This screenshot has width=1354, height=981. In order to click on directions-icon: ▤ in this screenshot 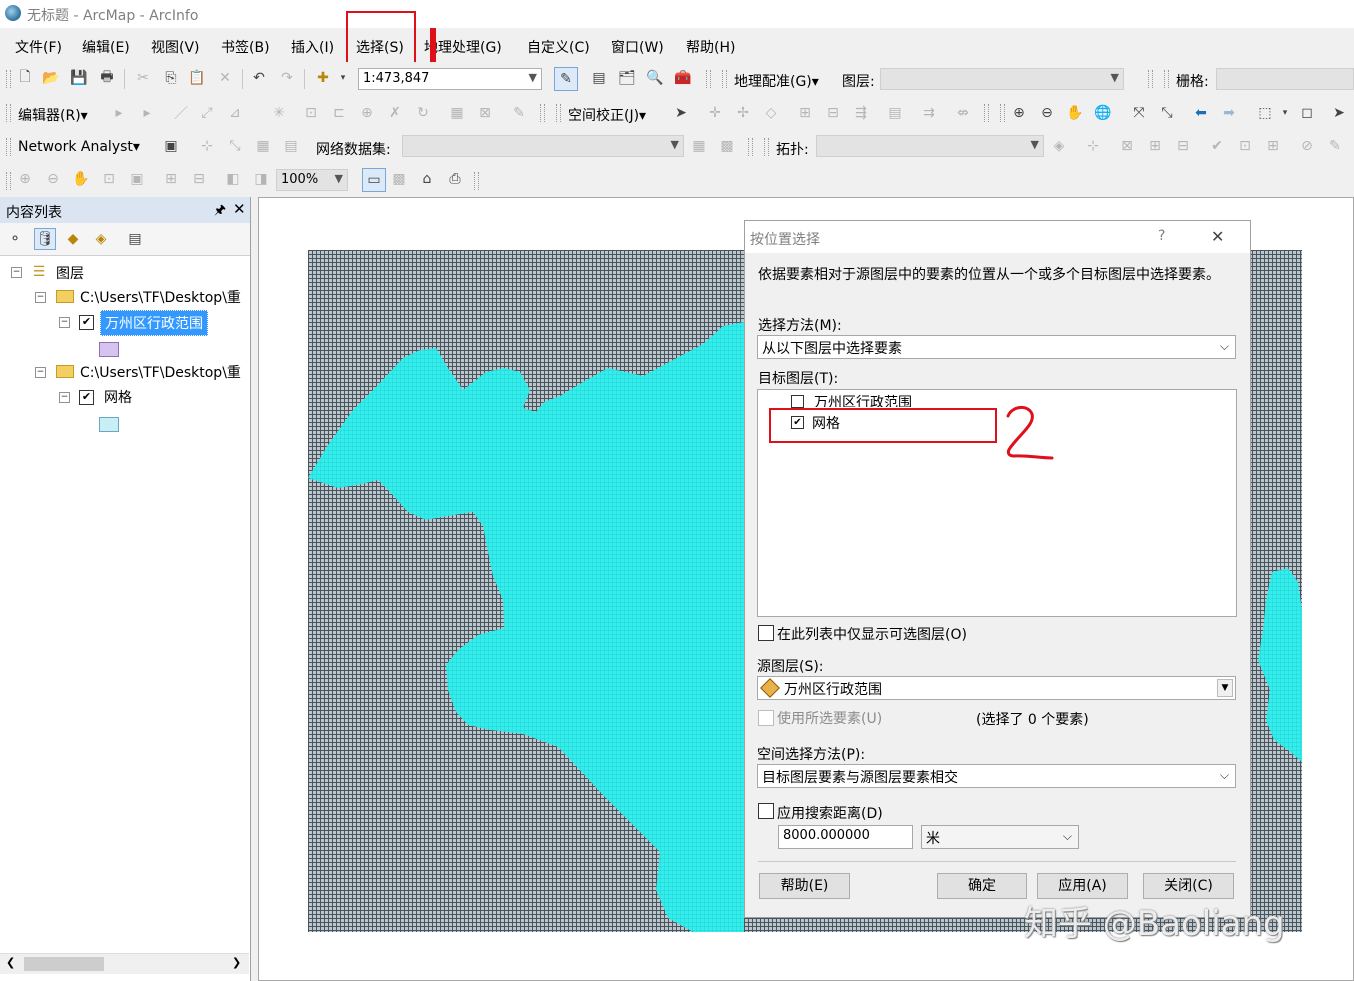, I will do `click(291, 146)`.